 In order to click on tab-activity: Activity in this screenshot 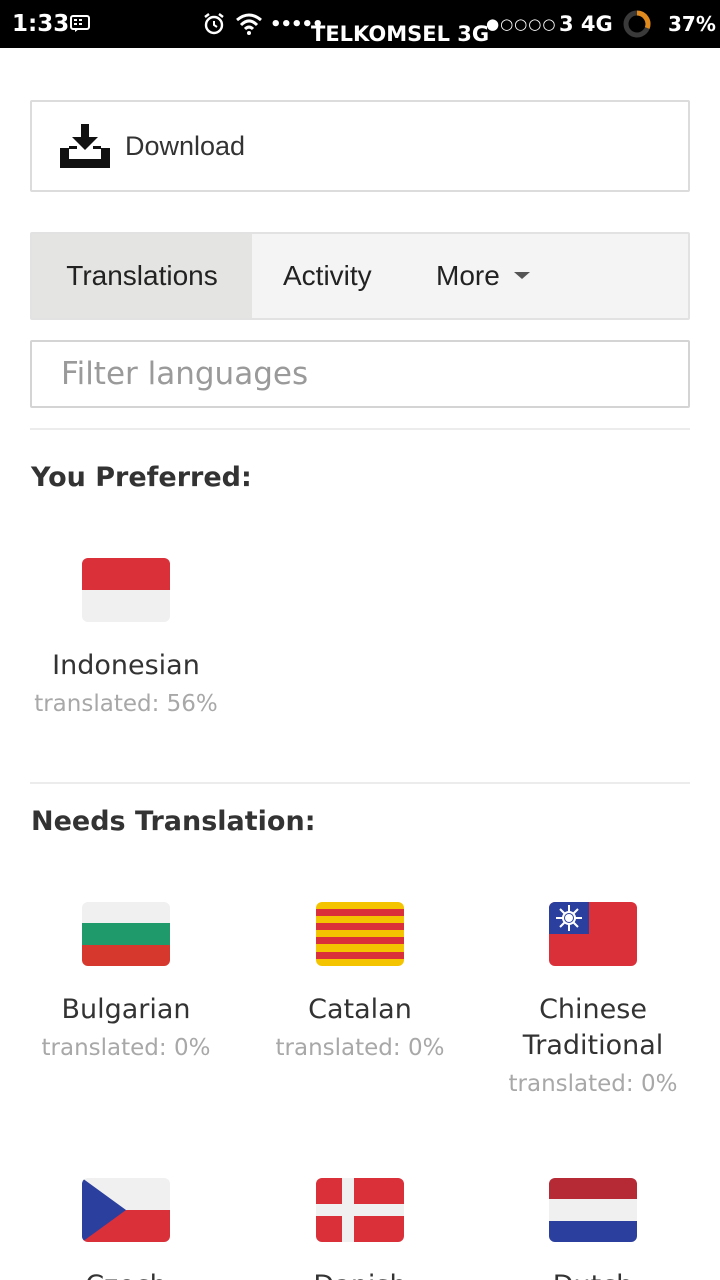, I will do `click(327, 276)`.